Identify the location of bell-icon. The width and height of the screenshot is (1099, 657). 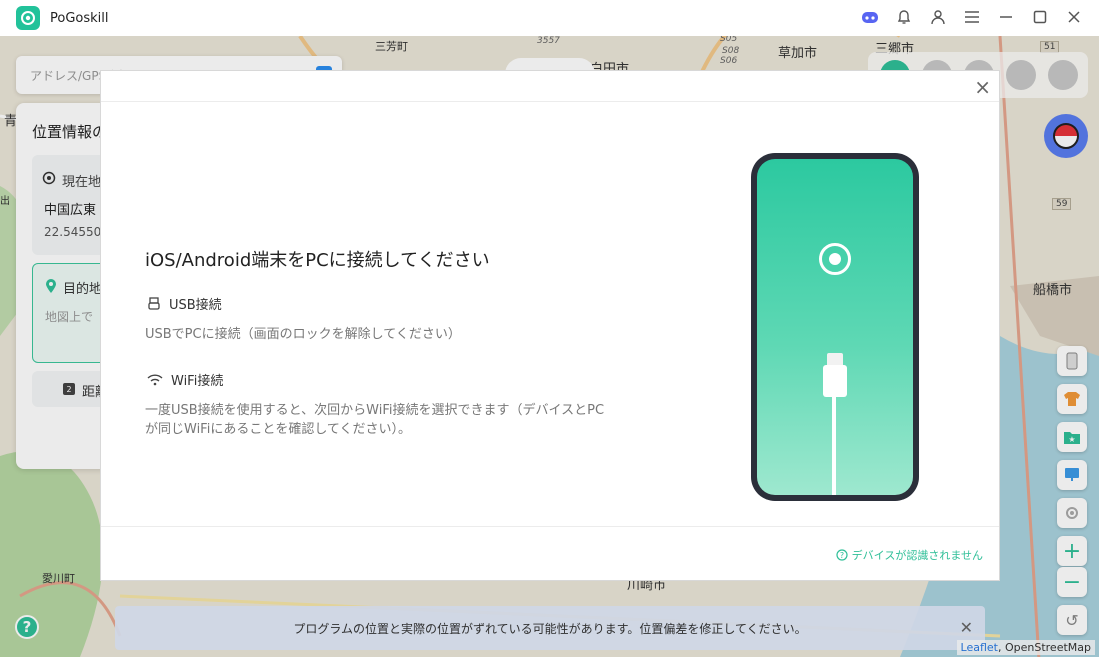
(904, 17).